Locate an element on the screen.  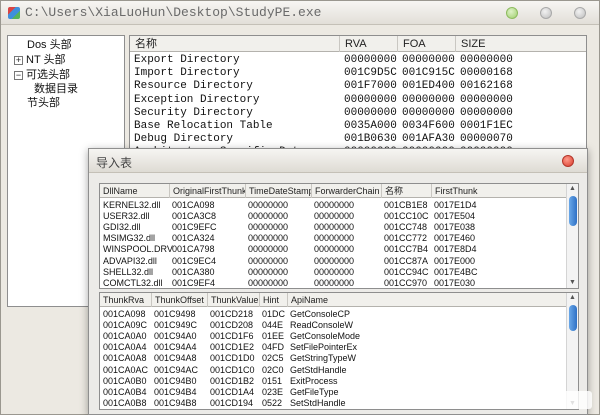
table-cell: COMCTL32.dll is located at coordinates (133, 282).